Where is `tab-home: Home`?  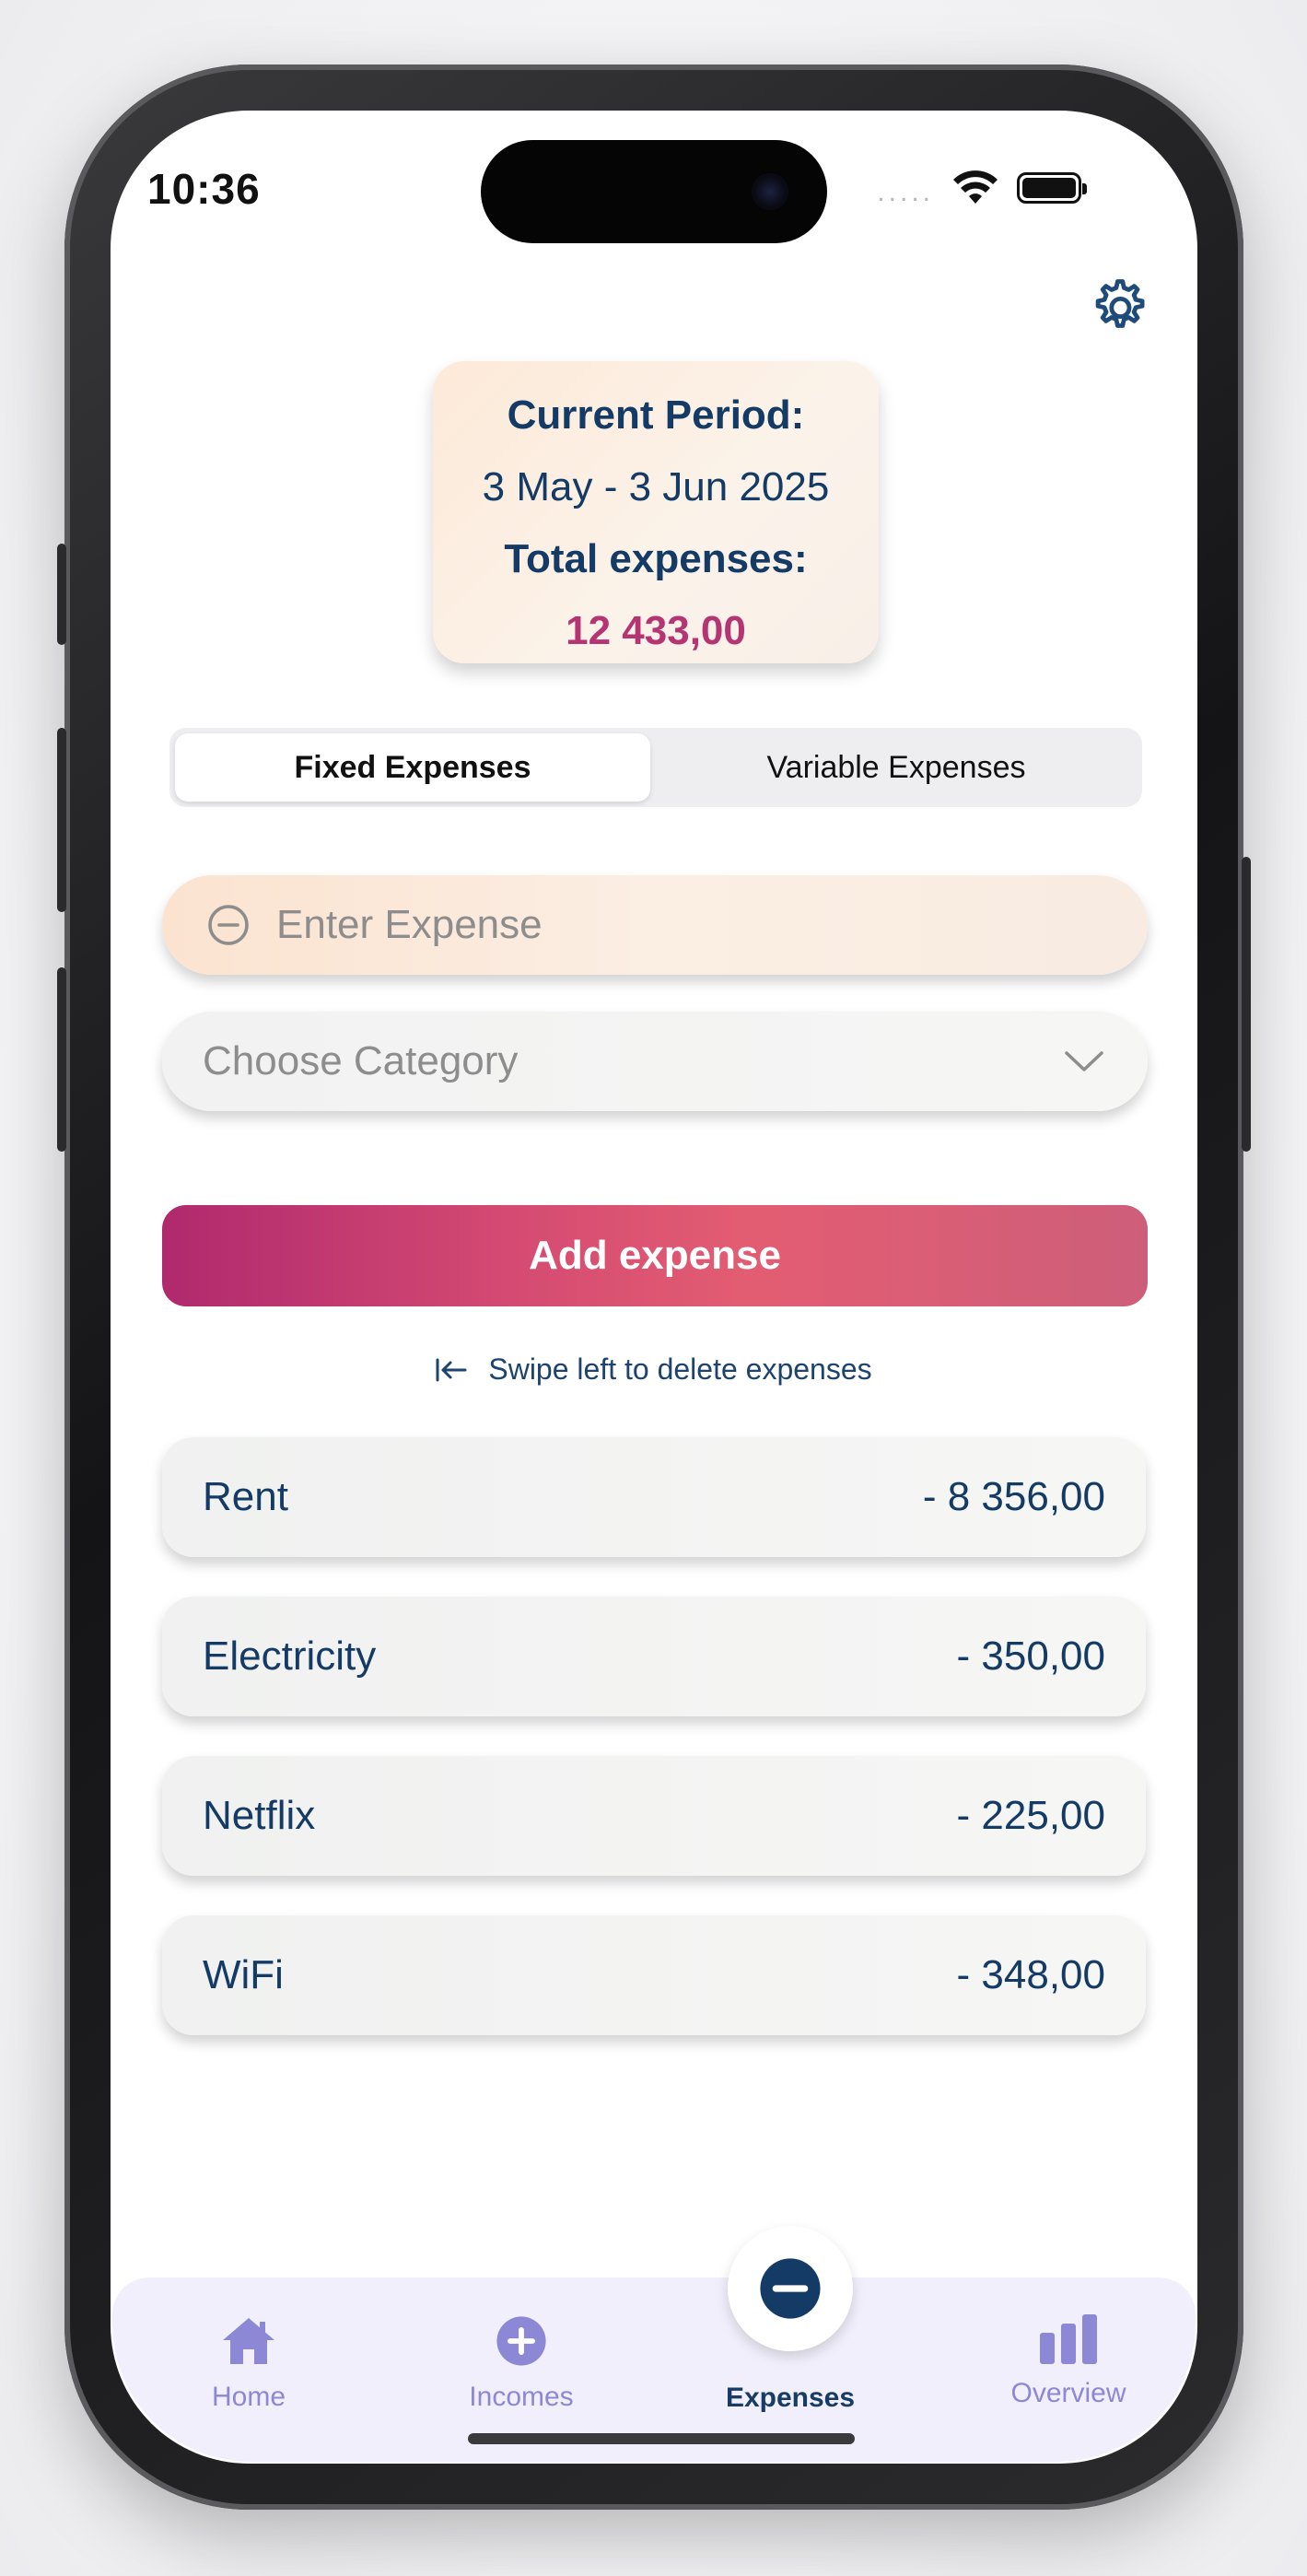 tab-home: Home is located at coordinates (249, 2363).